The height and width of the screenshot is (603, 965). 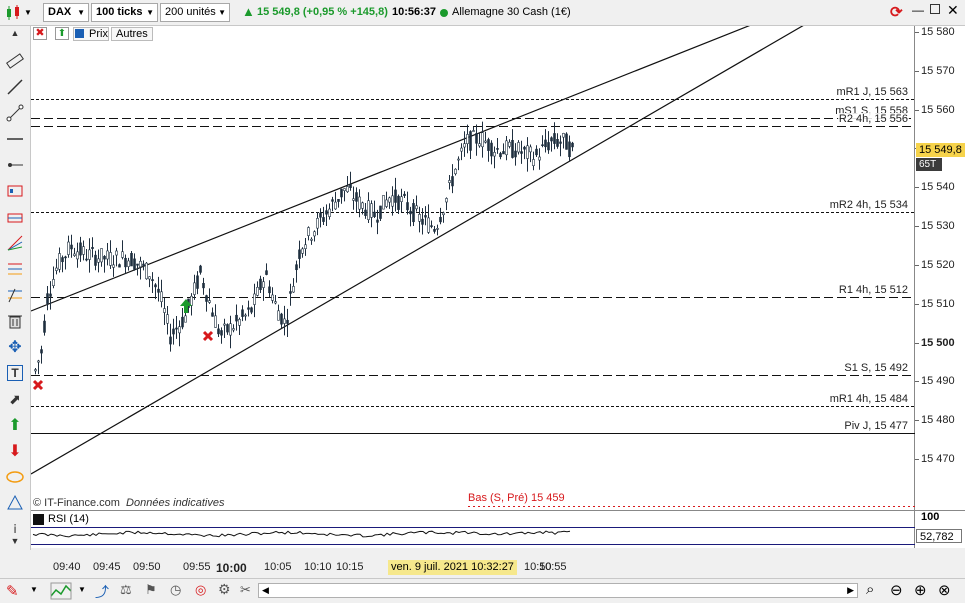 I want to click on time-tick: 09:45, so click(x=107, y=567).